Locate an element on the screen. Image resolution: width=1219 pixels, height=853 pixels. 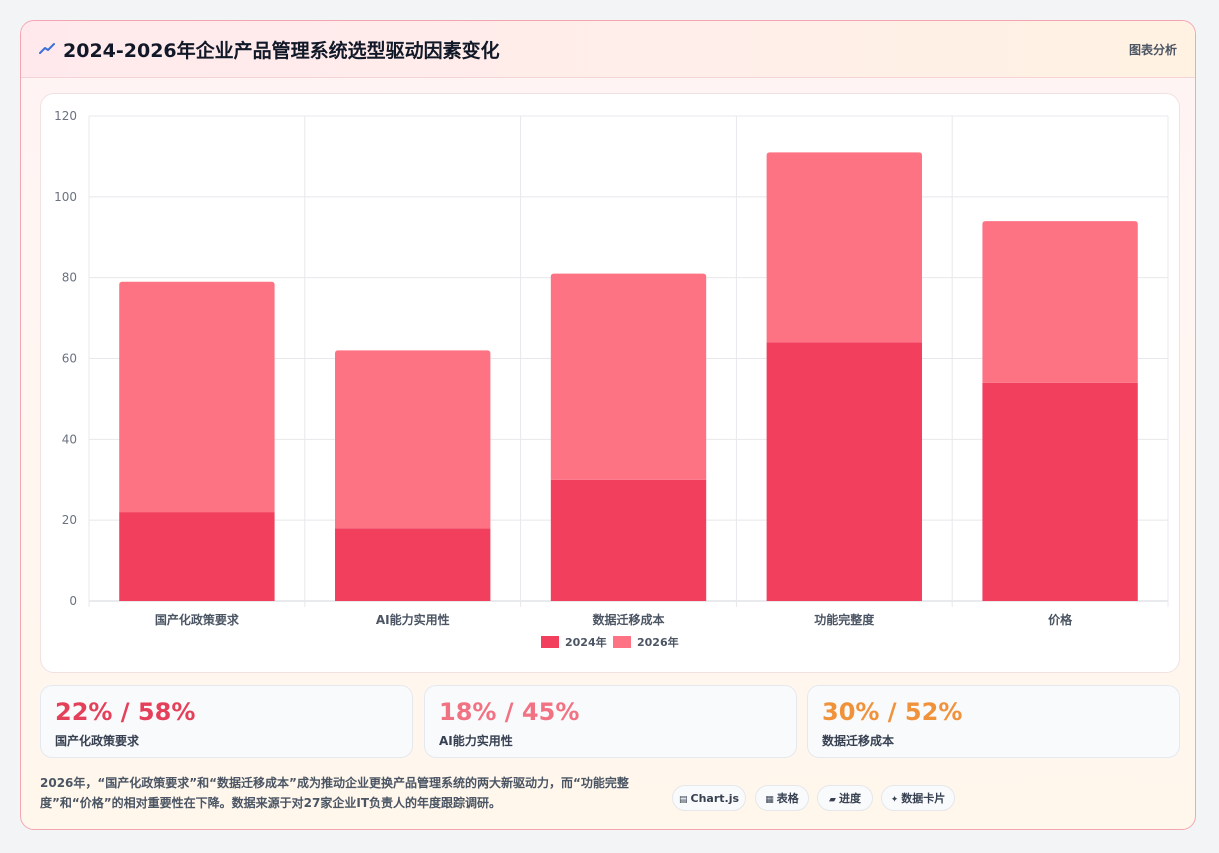
data-card-icon: ✦ is located at coordinates (894, 800).